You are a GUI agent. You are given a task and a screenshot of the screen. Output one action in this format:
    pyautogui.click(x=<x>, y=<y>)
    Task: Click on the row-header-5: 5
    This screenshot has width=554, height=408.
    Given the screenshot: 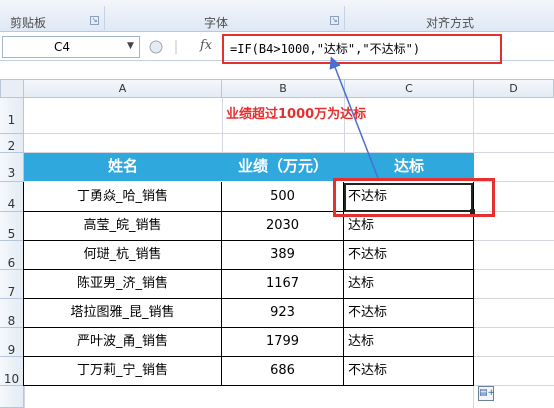 What is the action you would take?
    pyautogui.click(x=12, y=226)
    